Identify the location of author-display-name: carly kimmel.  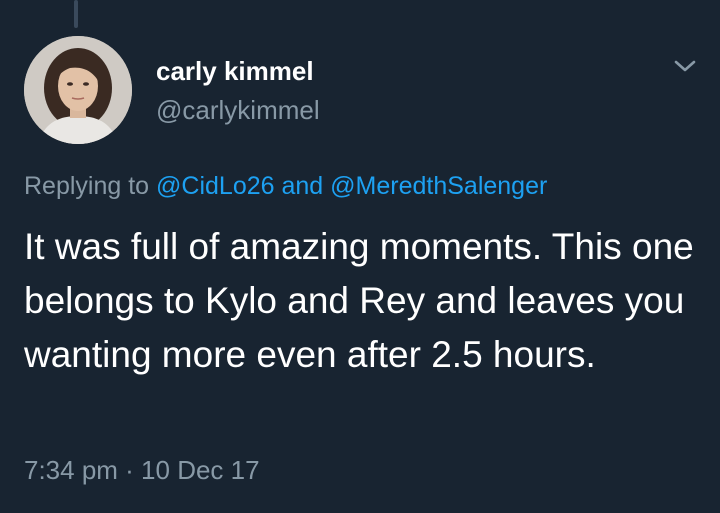
(235, 71).